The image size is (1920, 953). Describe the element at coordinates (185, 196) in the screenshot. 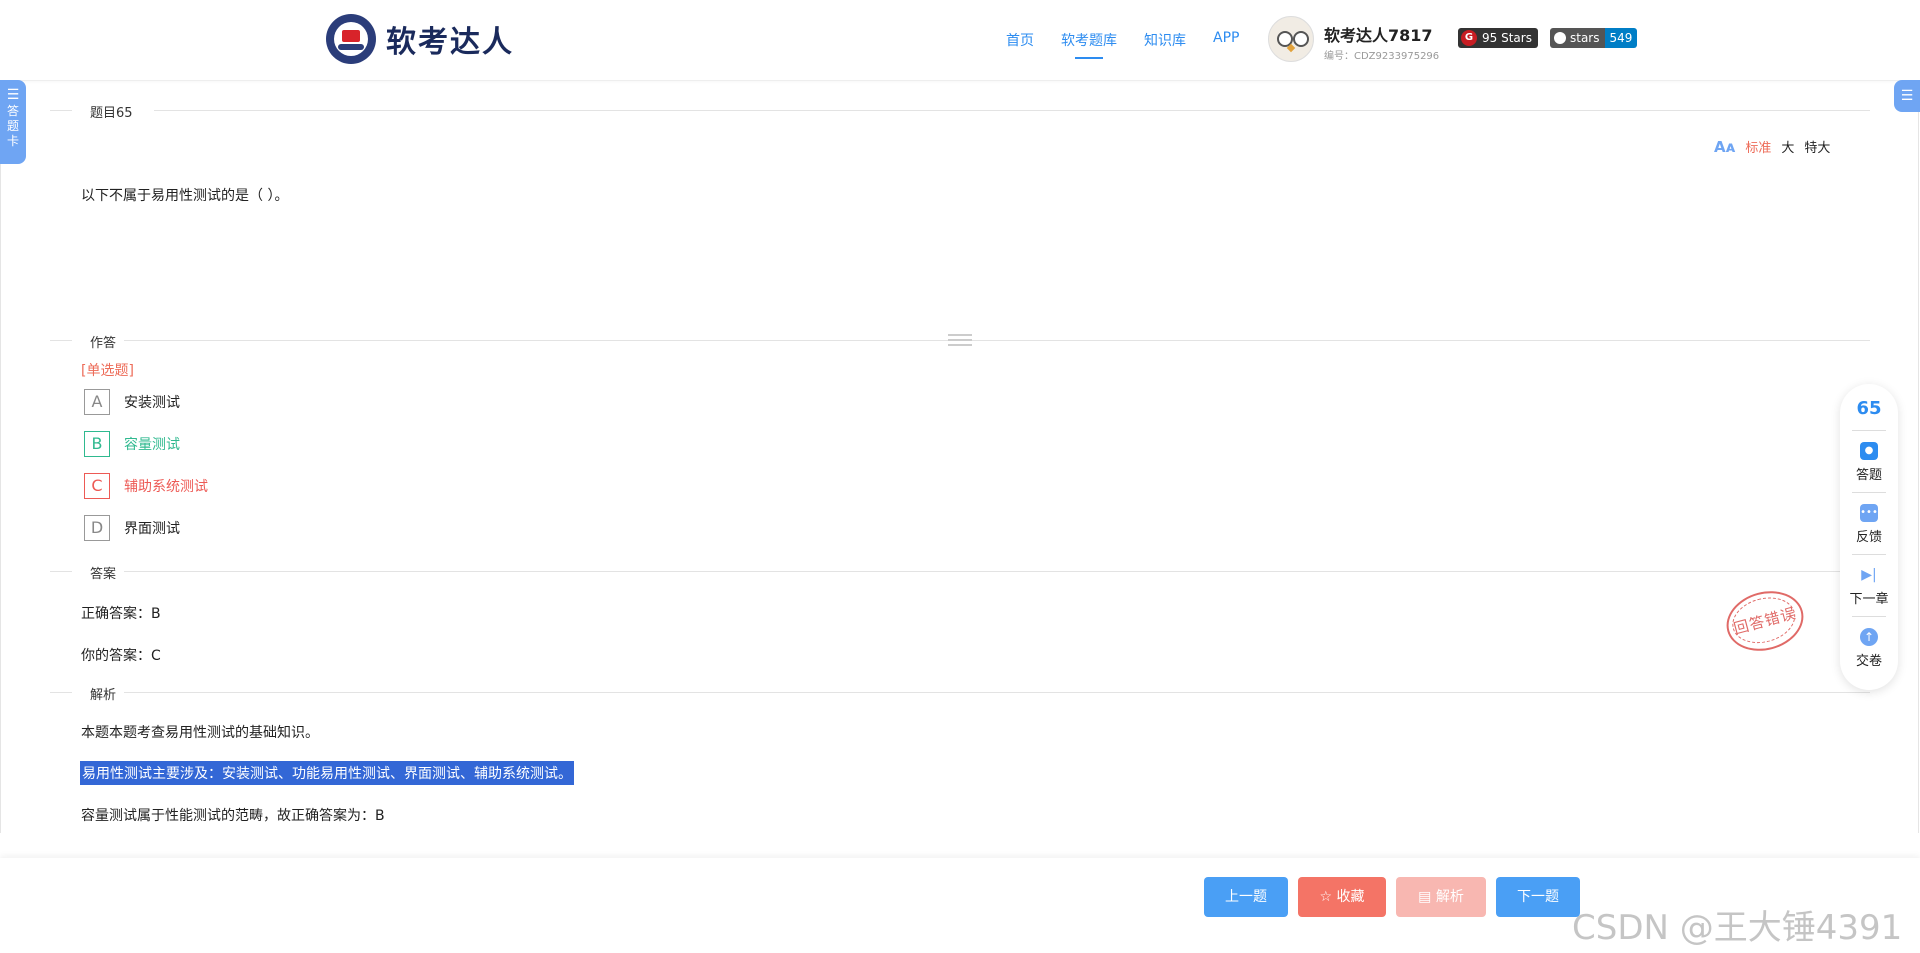

I see `question-text: 以下不属于易用性测试的是（ ）。` at that location.